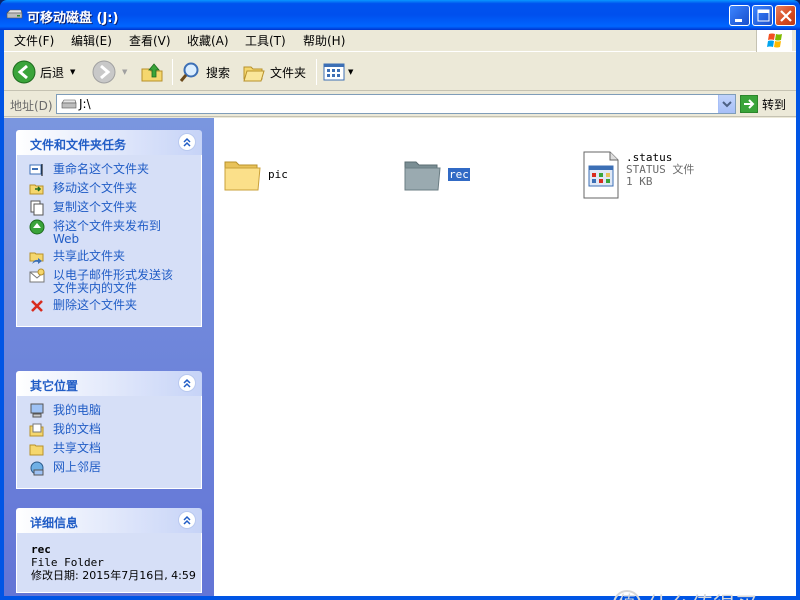  I want to click on folder-icon, so click(422, 176).